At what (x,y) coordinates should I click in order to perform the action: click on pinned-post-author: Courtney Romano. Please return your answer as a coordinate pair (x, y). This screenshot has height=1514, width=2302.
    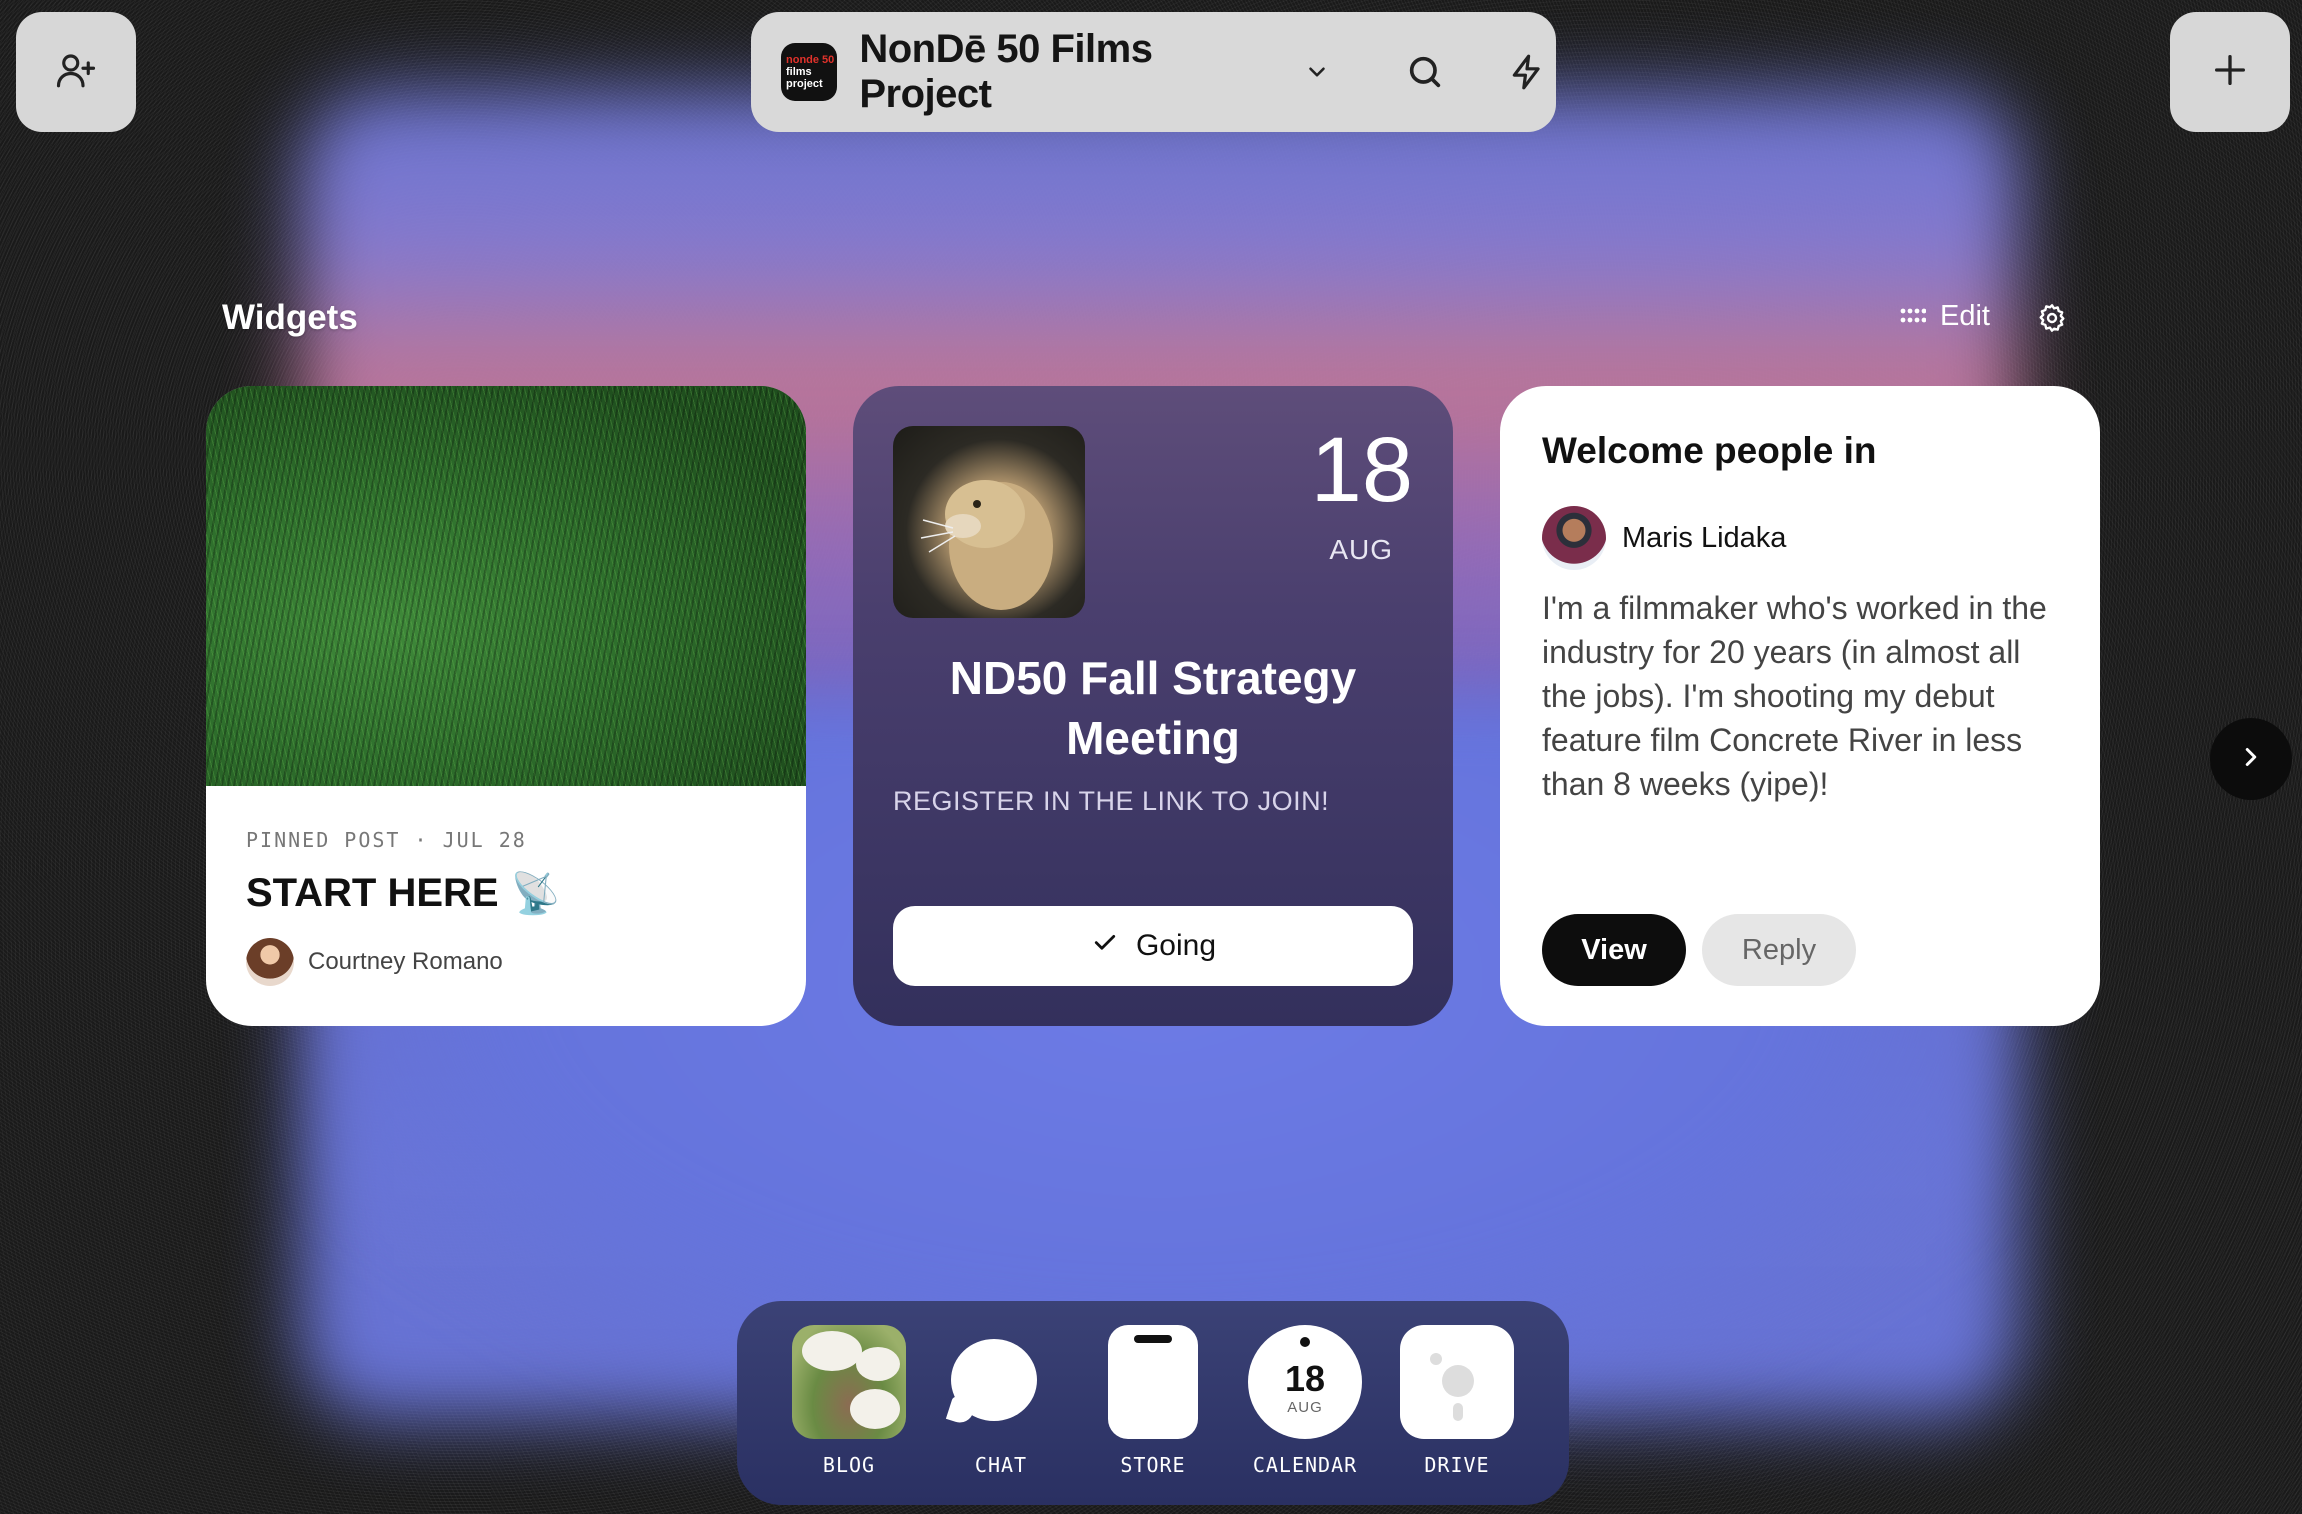
    Looking at the image, I should click on (374, 962).